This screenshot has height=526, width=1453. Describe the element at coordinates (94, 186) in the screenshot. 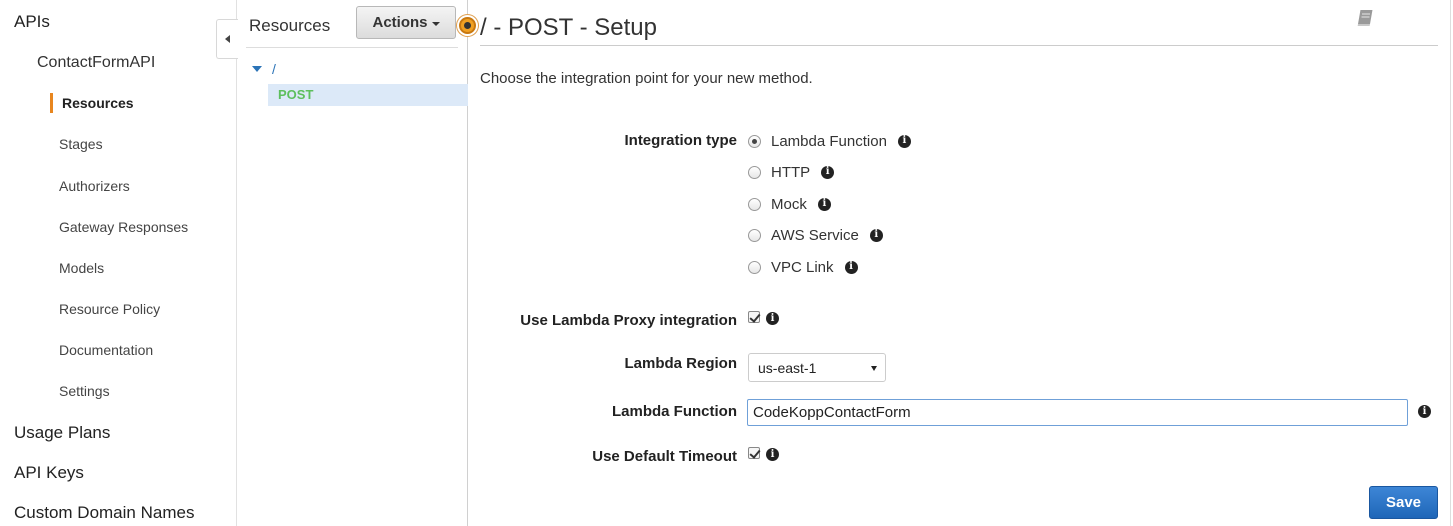

I see `nav-item-authorizers: Authorizers` at that location.